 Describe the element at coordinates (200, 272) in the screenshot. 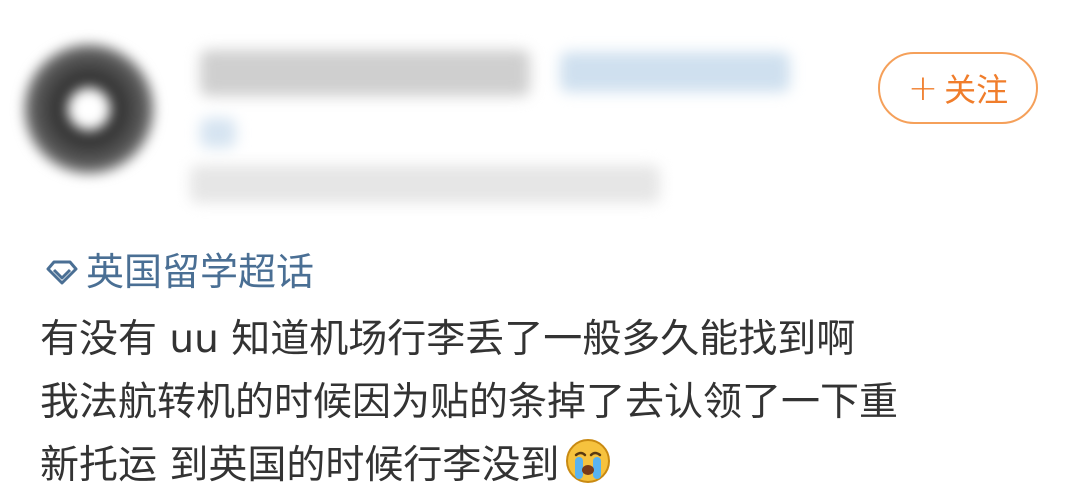

I see `super-topic-label: 英国留学超话` at that location.